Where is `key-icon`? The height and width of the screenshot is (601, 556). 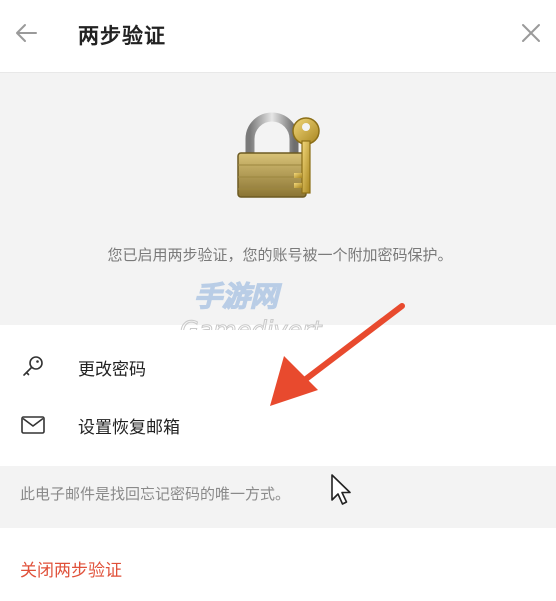
key-icon is located at coordinates (33, 366).